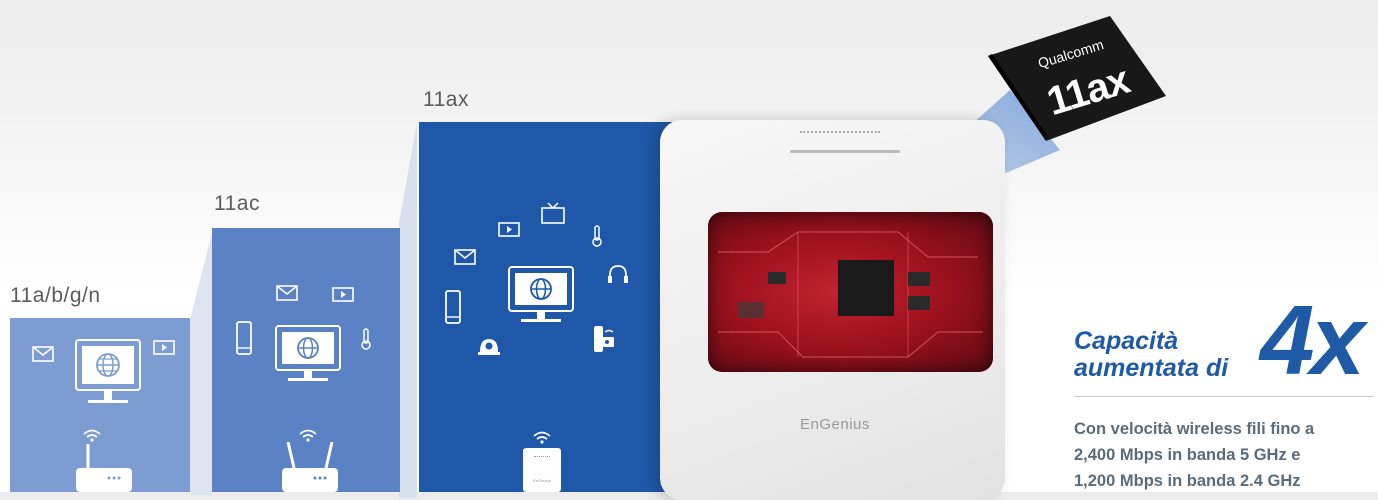  I want to click on capacity-title: Capacità aumentata di, so click(1151, 355).